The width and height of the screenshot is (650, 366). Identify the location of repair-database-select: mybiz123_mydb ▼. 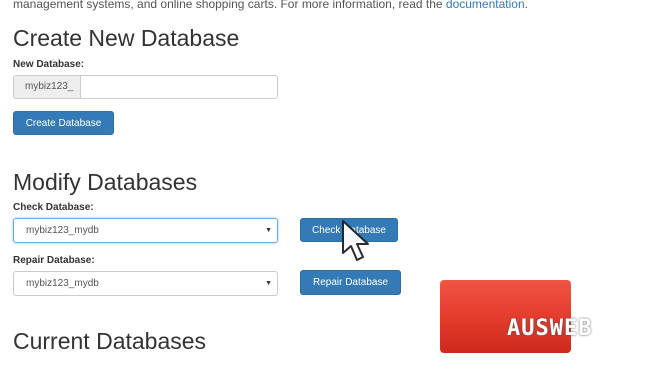
(145, 283).